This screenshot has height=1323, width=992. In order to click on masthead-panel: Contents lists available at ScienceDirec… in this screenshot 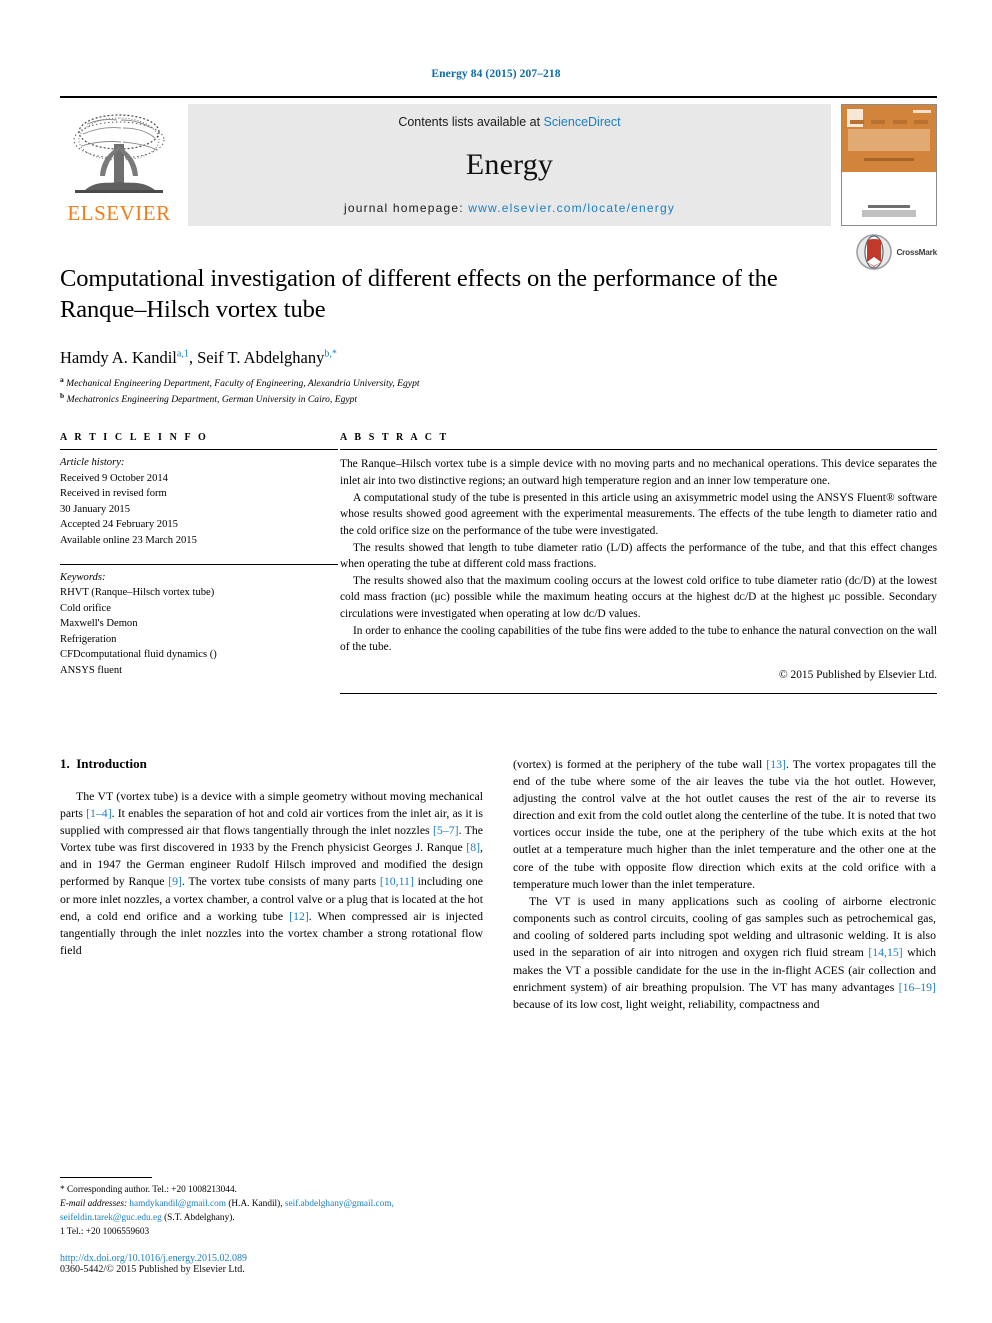, I will do `click(509, 165)`.